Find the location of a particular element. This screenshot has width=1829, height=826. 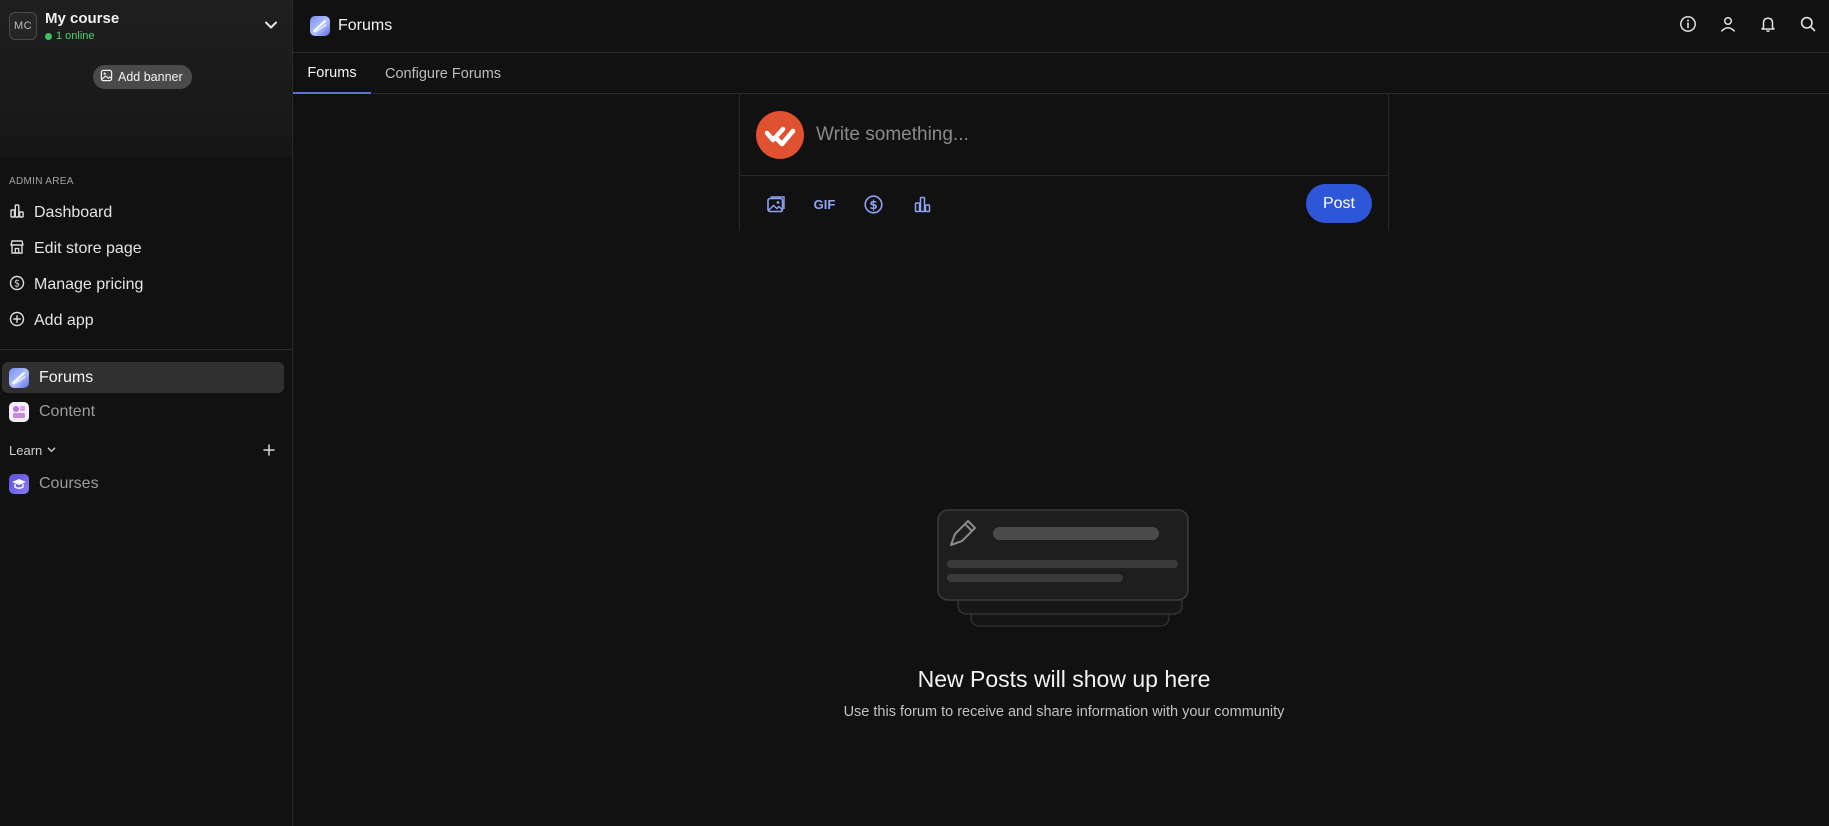

sidebar-item-label: Edit store page is located at coordinates (88, 248).